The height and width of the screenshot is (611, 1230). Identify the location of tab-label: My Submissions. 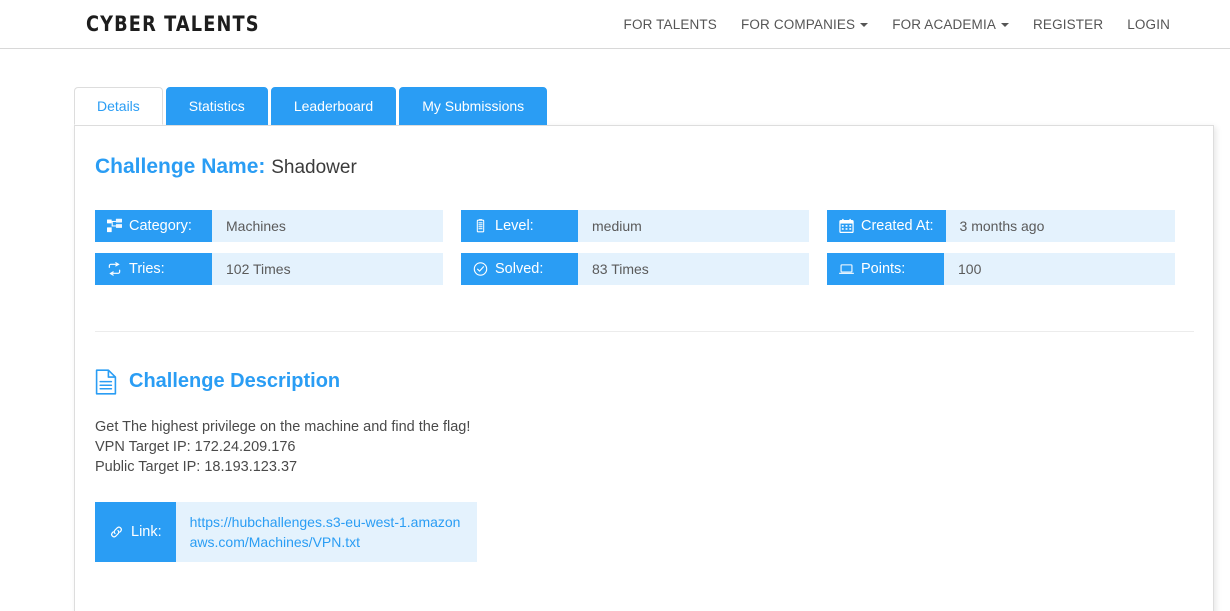
(473, 106).